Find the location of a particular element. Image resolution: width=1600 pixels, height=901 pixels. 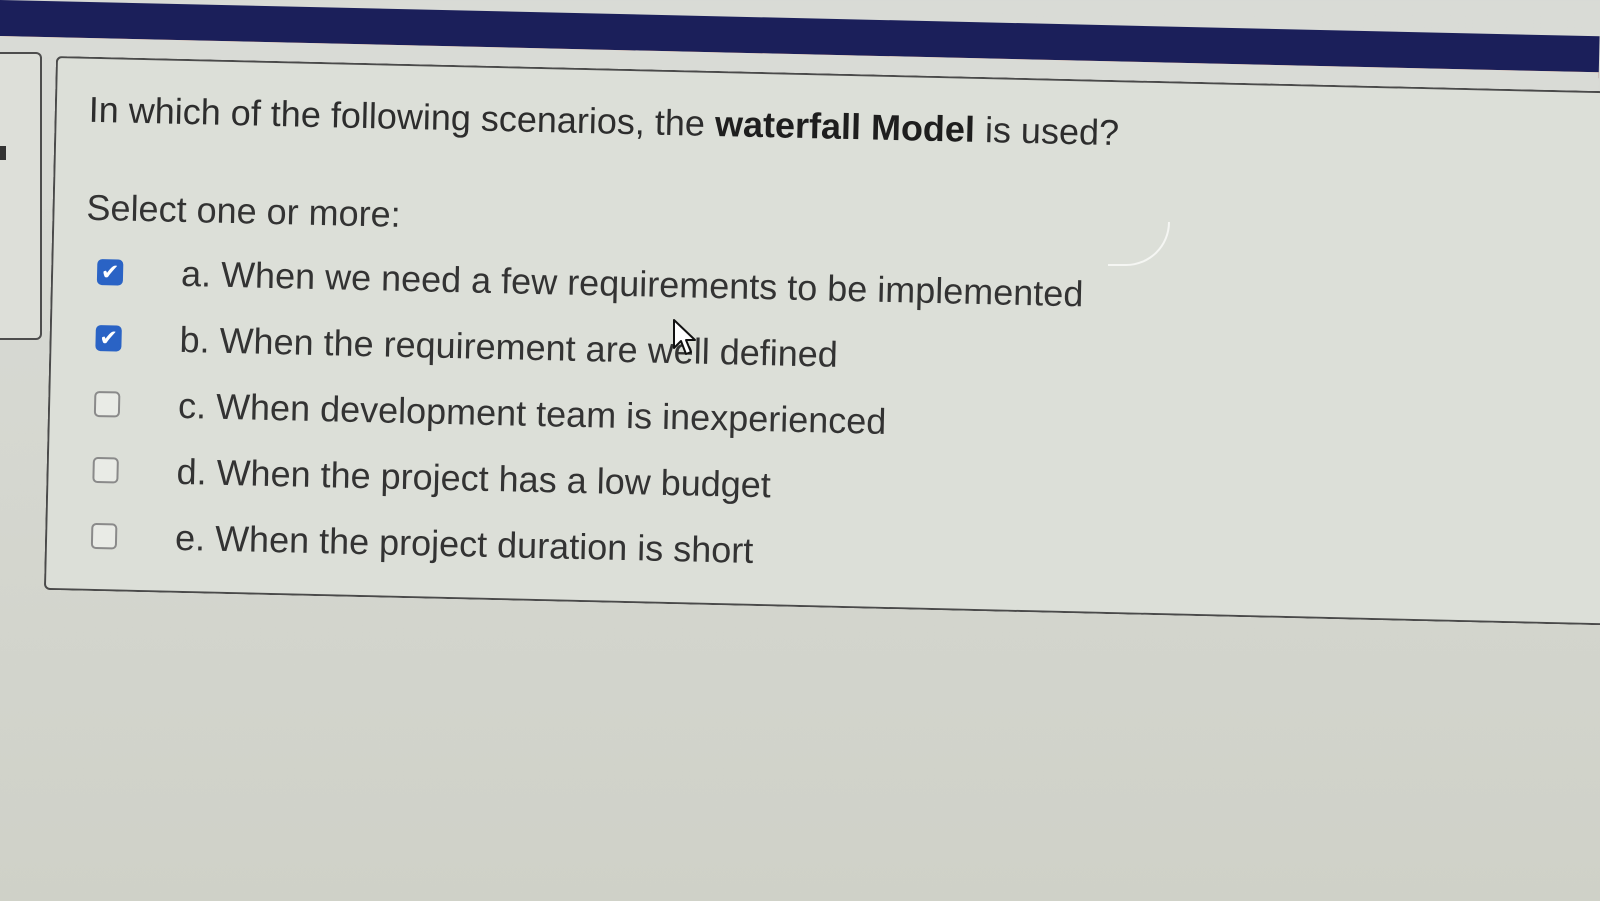

option-a-checkbox: ✔ is located at coordinates (110, 272).